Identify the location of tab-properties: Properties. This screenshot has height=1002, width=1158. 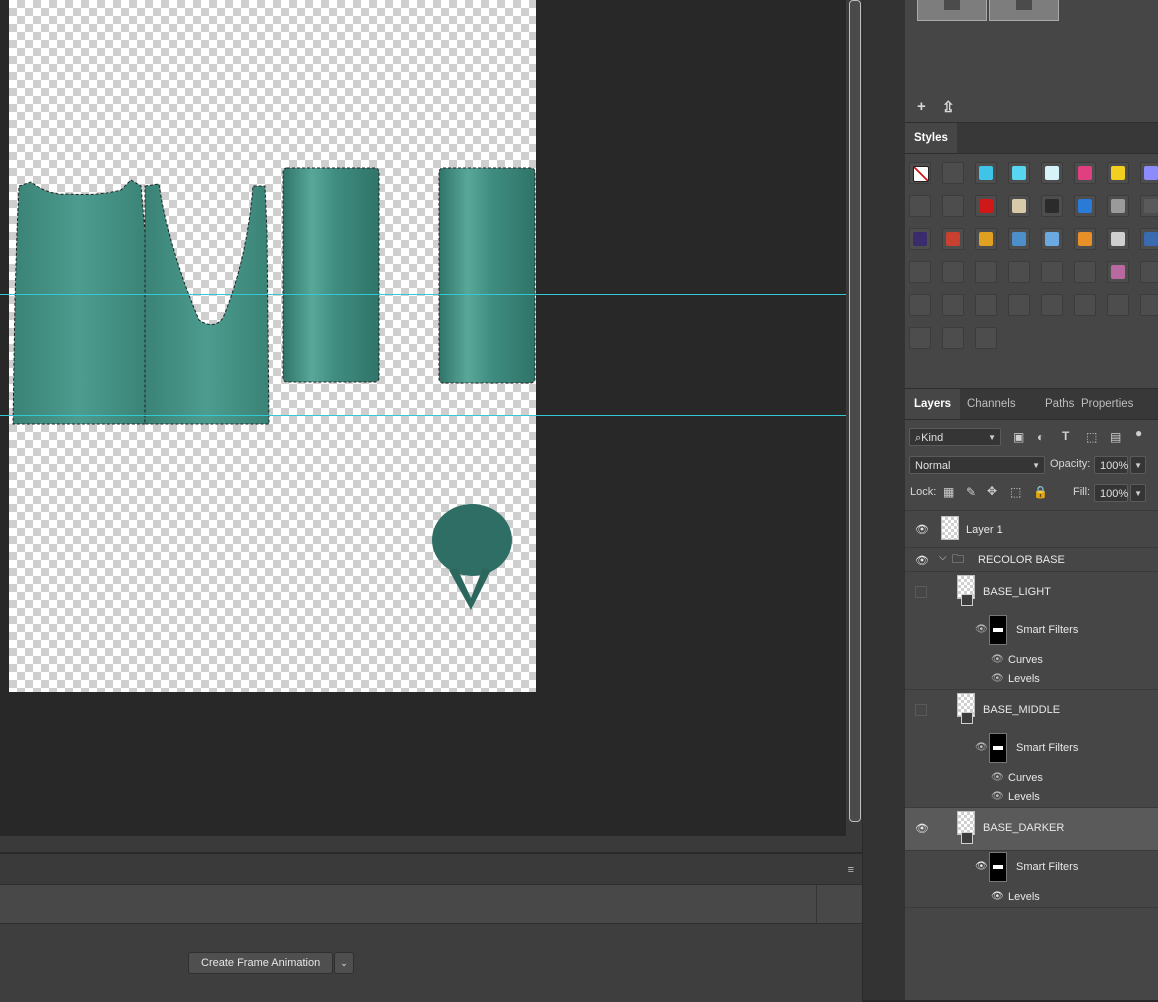
(1107, 404).